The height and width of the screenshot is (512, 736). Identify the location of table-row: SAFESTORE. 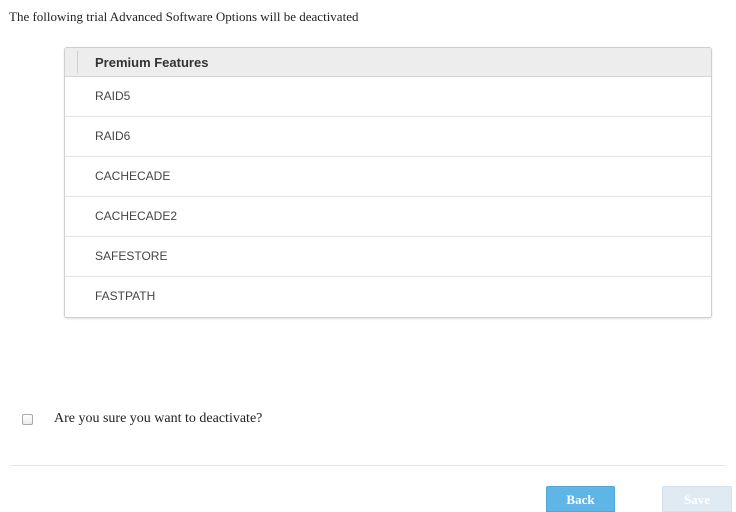
(388, 257).